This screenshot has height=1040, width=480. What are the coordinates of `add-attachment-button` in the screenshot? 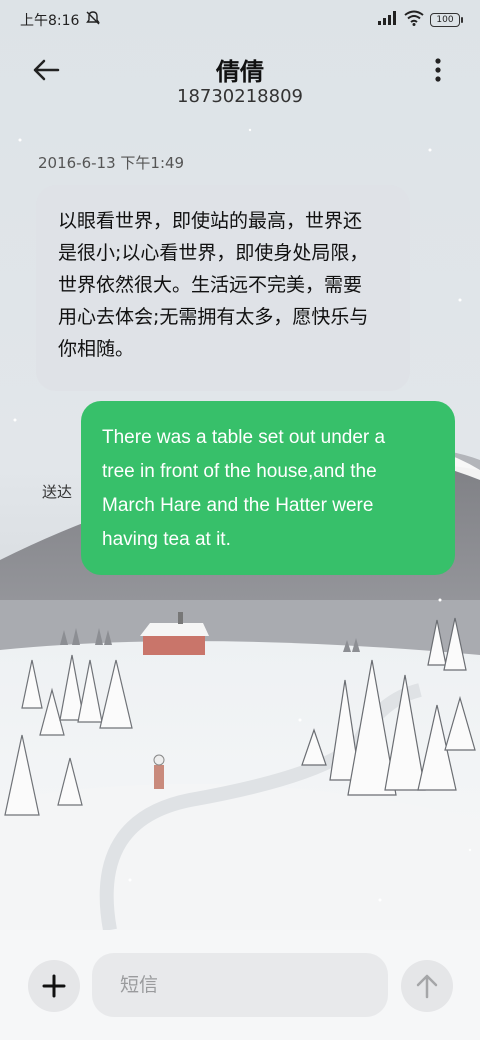 It's located at (54, 986).